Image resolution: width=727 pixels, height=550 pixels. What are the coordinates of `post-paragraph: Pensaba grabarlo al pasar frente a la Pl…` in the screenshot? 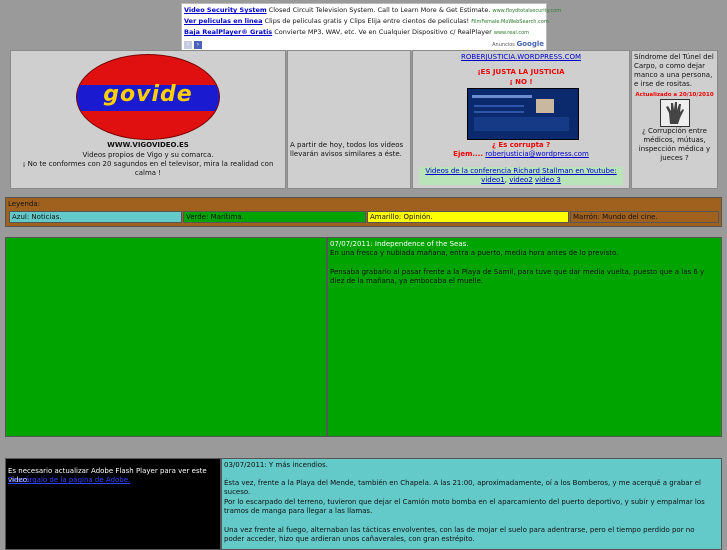 It's located at (517, 276).